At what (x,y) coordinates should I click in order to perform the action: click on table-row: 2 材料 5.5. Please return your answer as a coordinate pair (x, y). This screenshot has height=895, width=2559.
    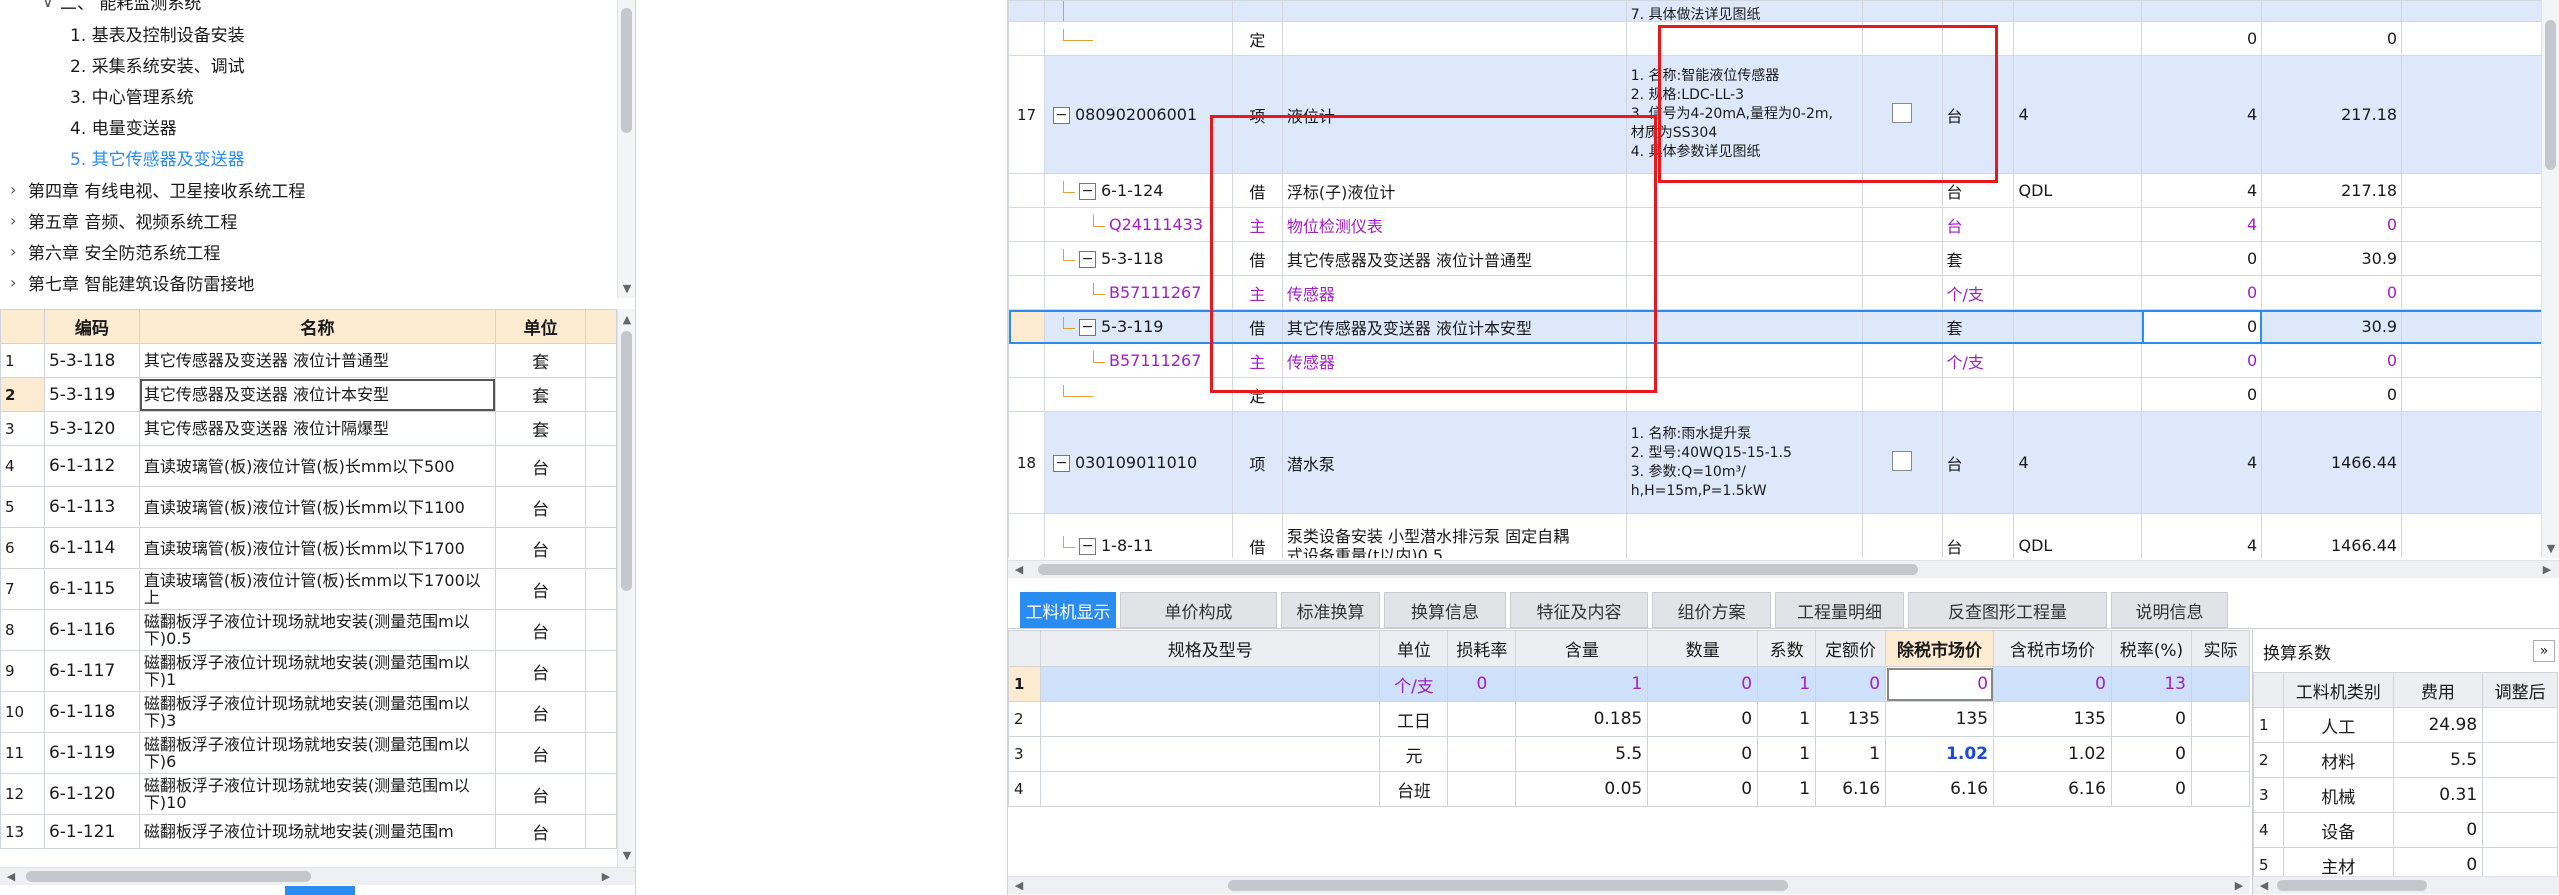
    Looking at the image, I should click on (2405, 760).